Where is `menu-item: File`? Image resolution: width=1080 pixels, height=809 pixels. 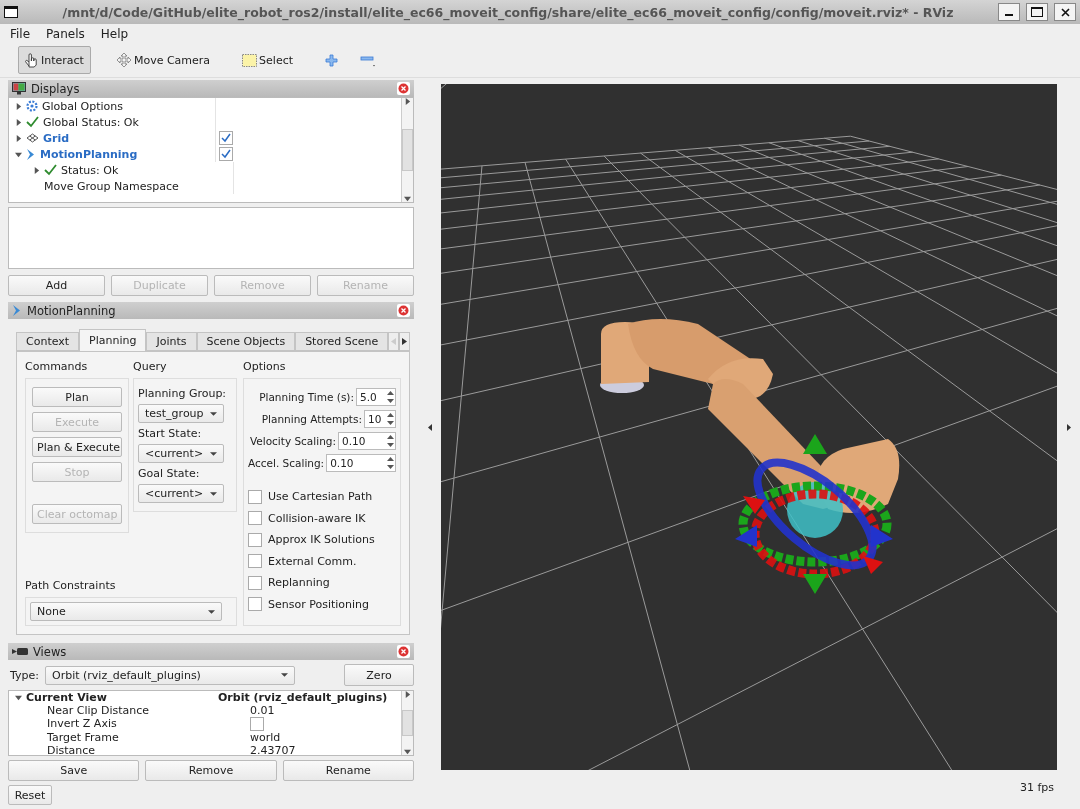 menu-item: File is located at coordinates (20, 33).